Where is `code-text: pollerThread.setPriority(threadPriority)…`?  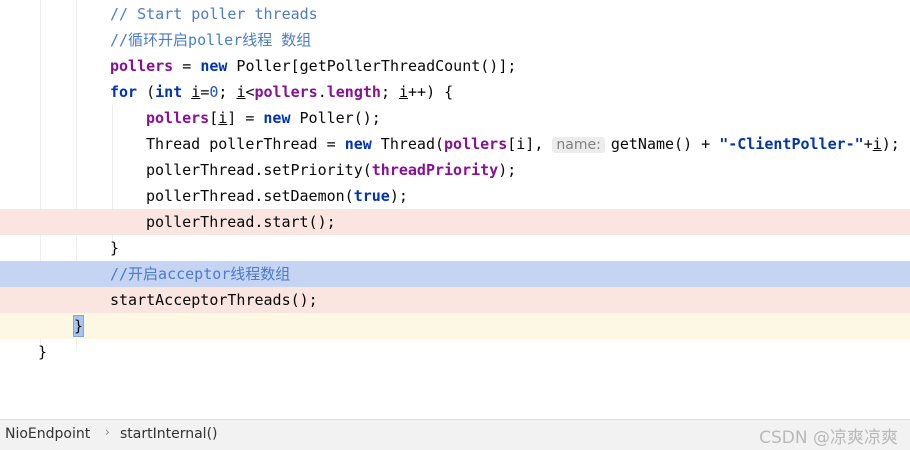 code-text: pollerThread.setPriority(threadPriority)… is located at coordinates (331, 170).